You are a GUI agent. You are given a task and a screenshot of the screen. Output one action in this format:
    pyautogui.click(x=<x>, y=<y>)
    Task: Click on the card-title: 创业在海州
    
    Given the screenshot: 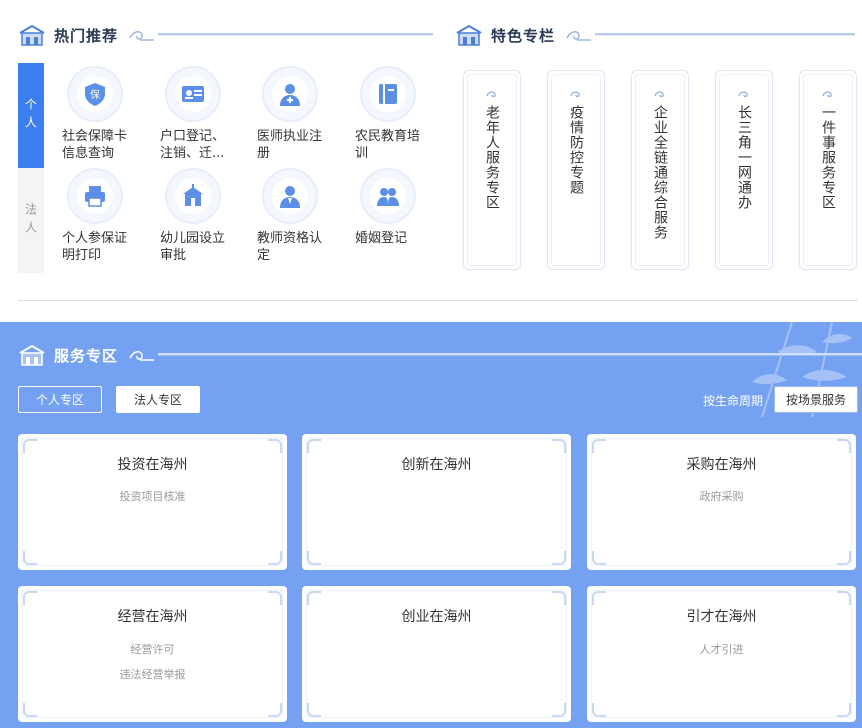 What is the action you would take?
    pyautogui.click(x=436, y=617)
    